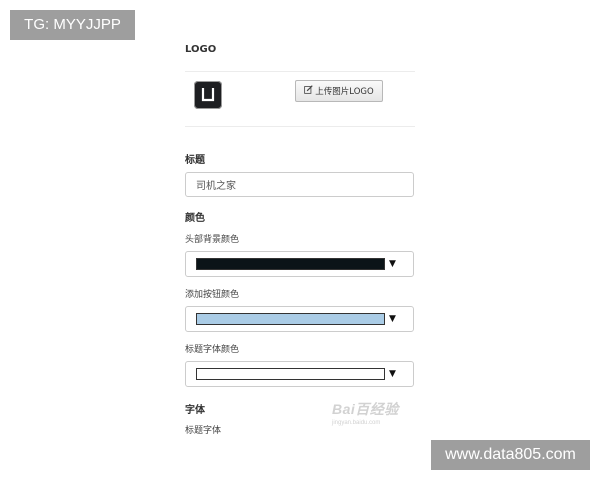  I want to click on watermark: Bai百经验 jingyan.baidu.com, so click(365, 412).